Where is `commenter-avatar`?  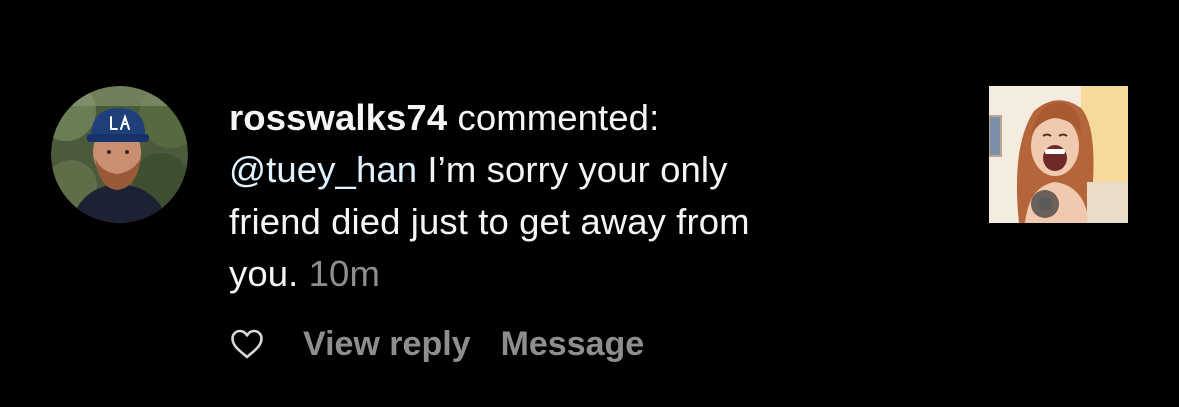
commenter-avatar is located at coordinates (119, 154).